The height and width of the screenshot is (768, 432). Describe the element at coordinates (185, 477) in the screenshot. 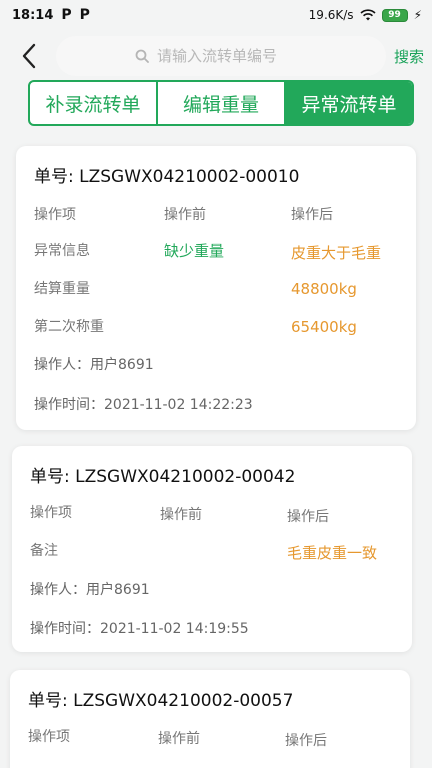

I see `order-value: LZSGWX04210002-00042` at that location.